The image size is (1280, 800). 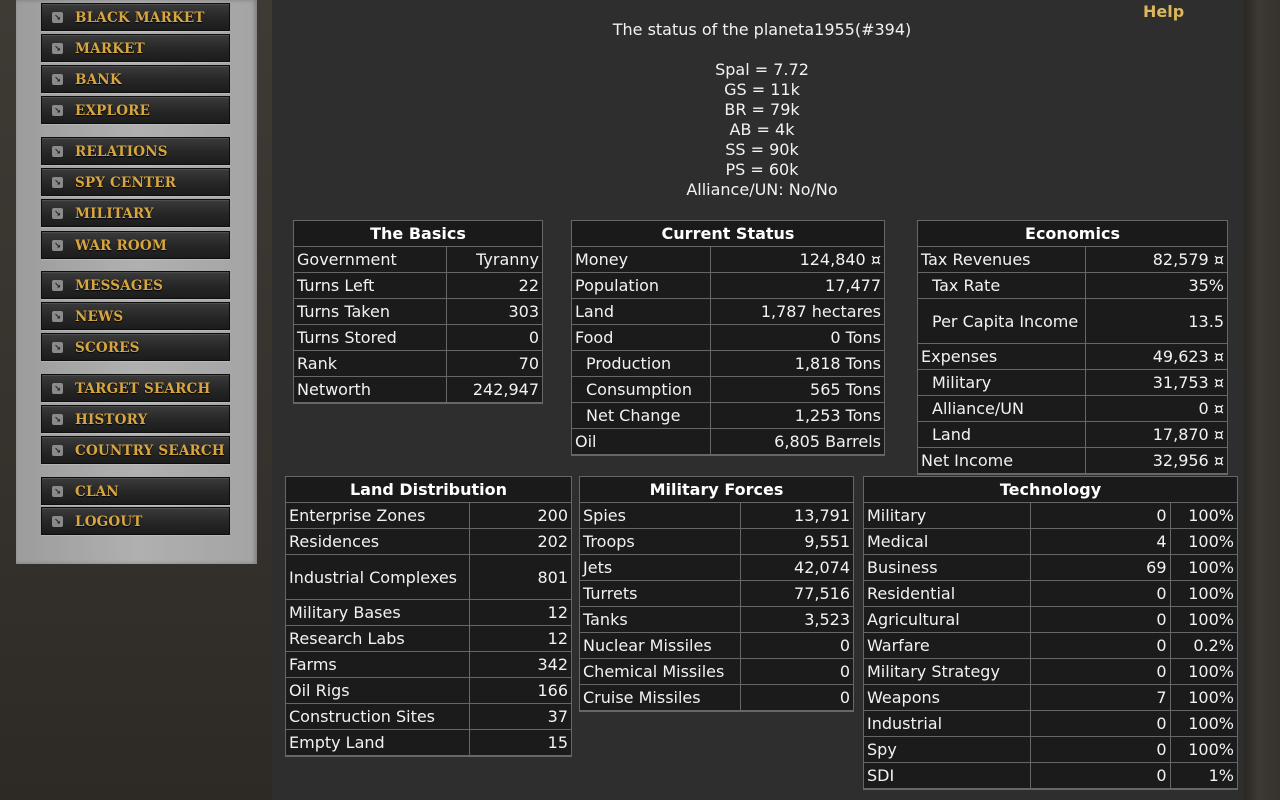 I want to click on nav-war-room: ↘ WAR ROOM, so click(x=135, y=245).